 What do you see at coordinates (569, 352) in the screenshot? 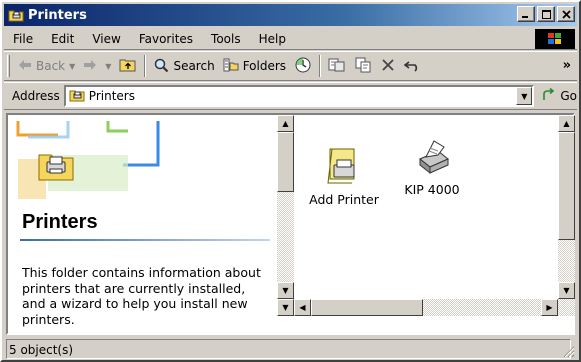
I see `resize-grip-icon` at bounding box center [569, 352].